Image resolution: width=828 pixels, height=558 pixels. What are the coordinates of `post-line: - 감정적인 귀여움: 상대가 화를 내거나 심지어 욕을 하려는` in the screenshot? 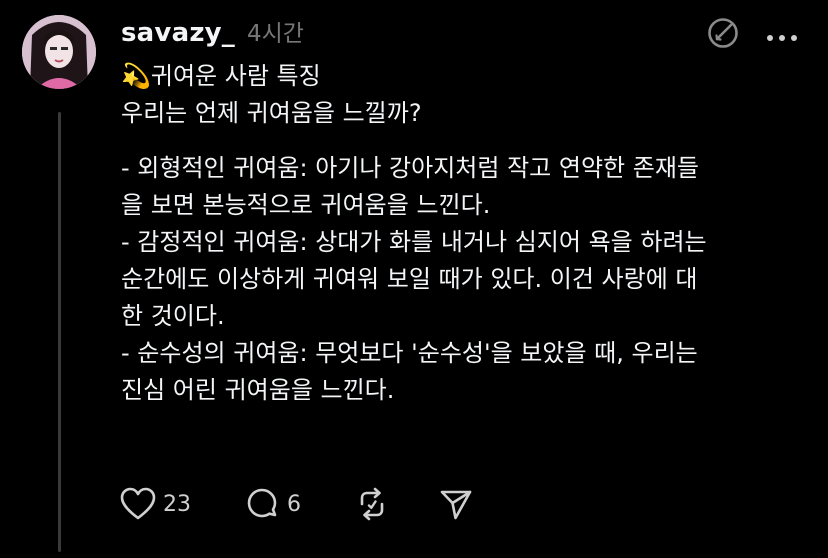 It's located at (414, 242).